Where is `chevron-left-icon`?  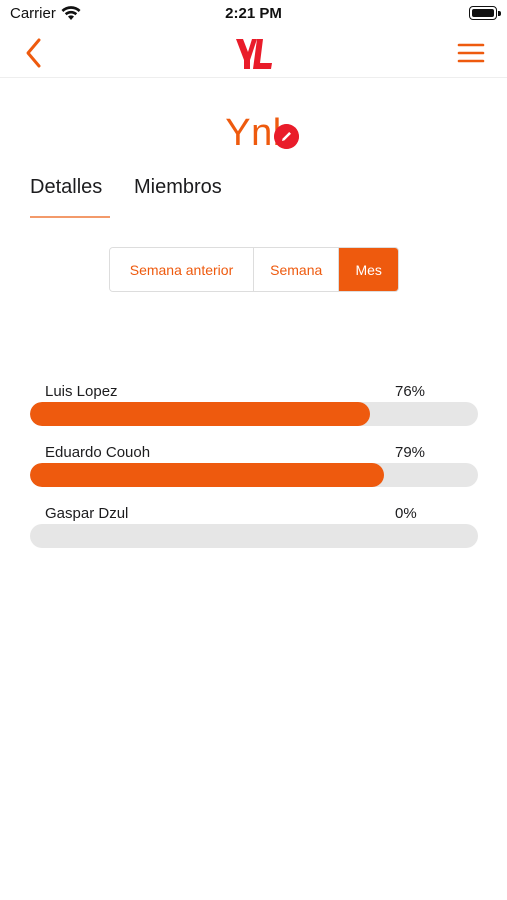 chevron-left-icon is located at coordinates (33, 53).